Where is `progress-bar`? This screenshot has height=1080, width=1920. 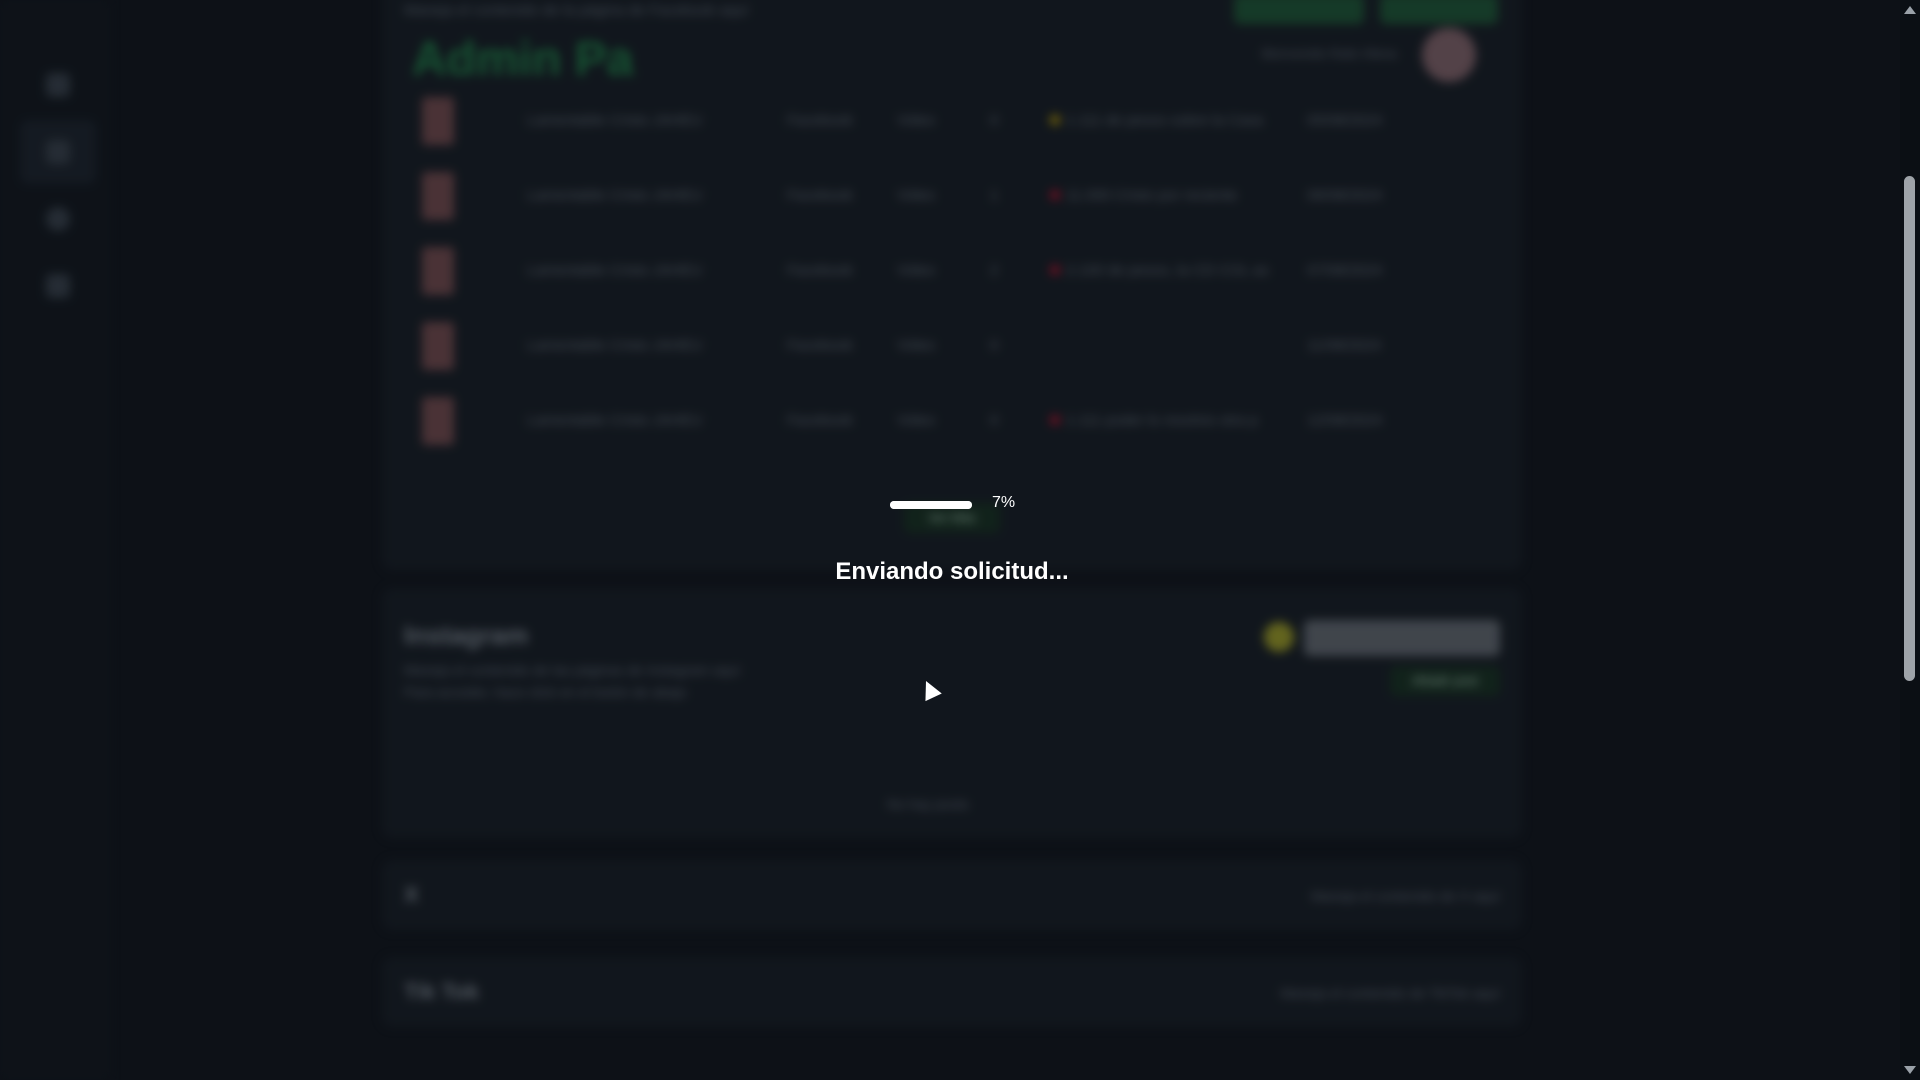
progress-bar is located at coordinates (931, 505).